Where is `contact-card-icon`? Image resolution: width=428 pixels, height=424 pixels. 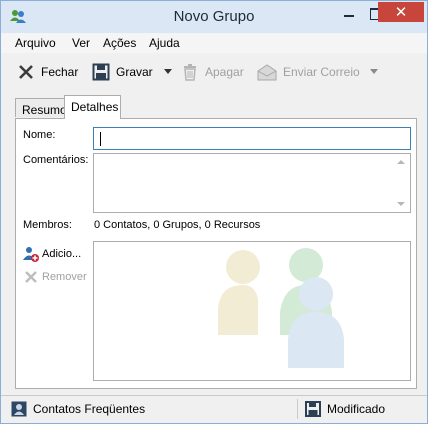
contact-card-icon is located at coordinates (19, 409).